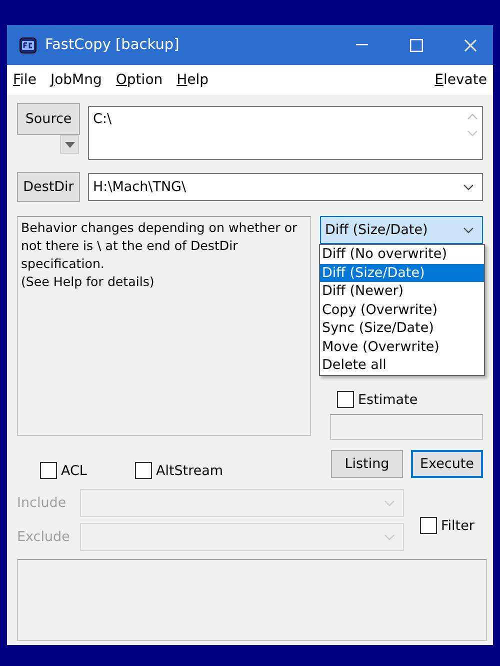 The height and width of the screenshot is (666, 500). I want to click on dropdown-option: Diff (Size/Date), so click(402, 273).